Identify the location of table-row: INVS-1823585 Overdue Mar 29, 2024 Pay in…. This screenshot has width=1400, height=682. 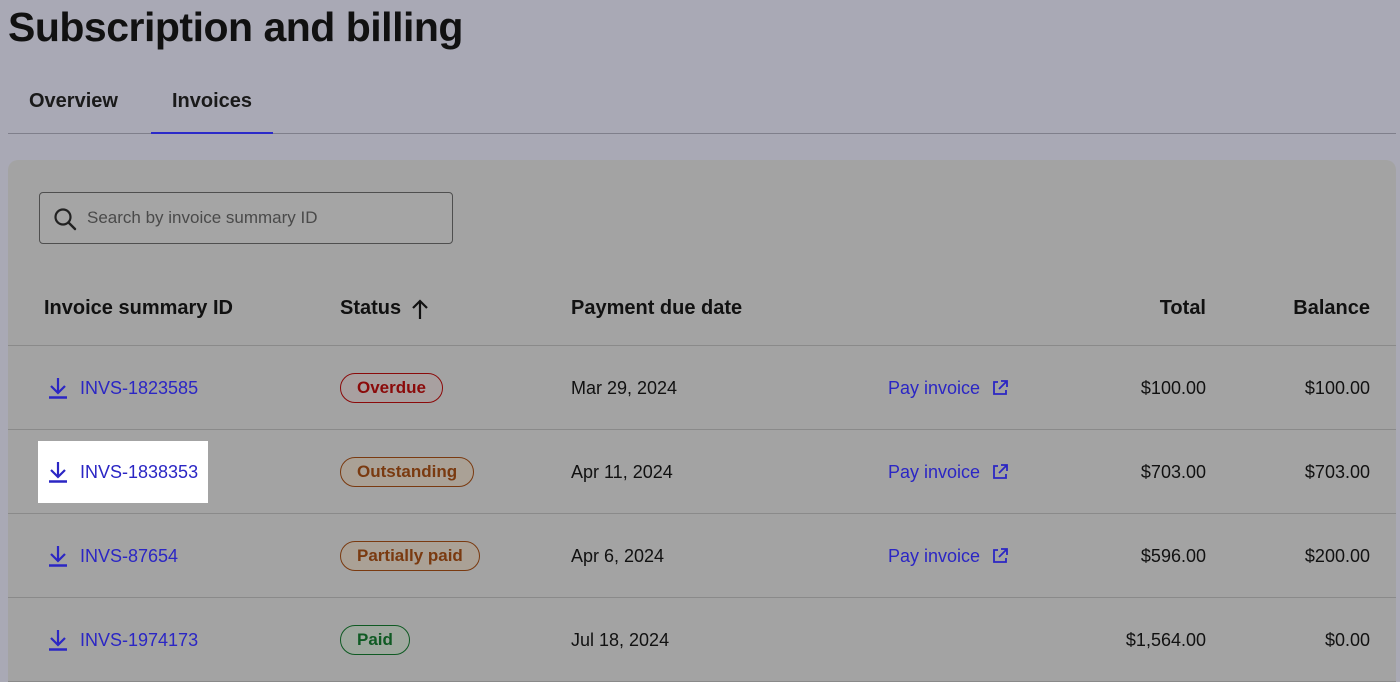
(702, 388).